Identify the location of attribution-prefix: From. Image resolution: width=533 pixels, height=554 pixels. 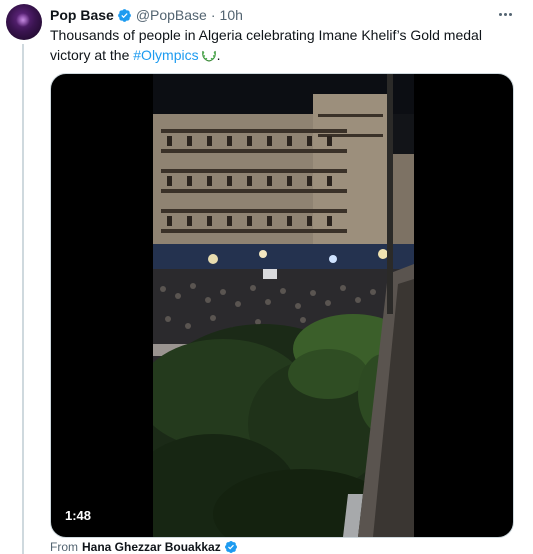
(64, 547).